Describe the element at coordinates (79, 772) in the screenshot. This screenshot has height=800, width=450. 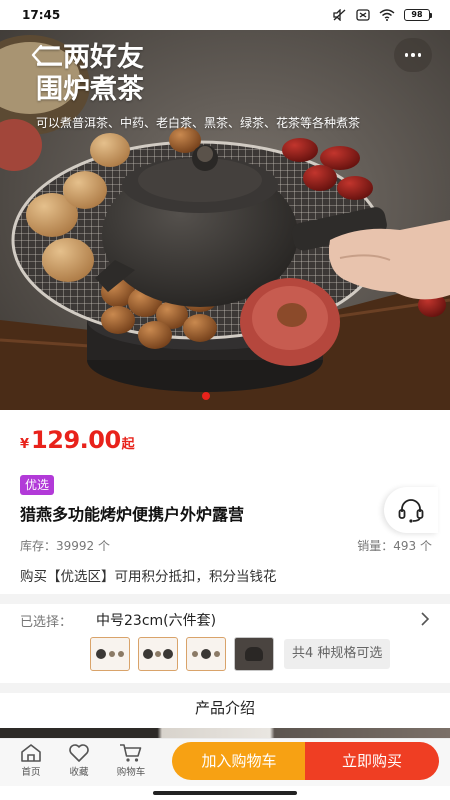
I see `nav-favorite-label: 收藏` at that location.